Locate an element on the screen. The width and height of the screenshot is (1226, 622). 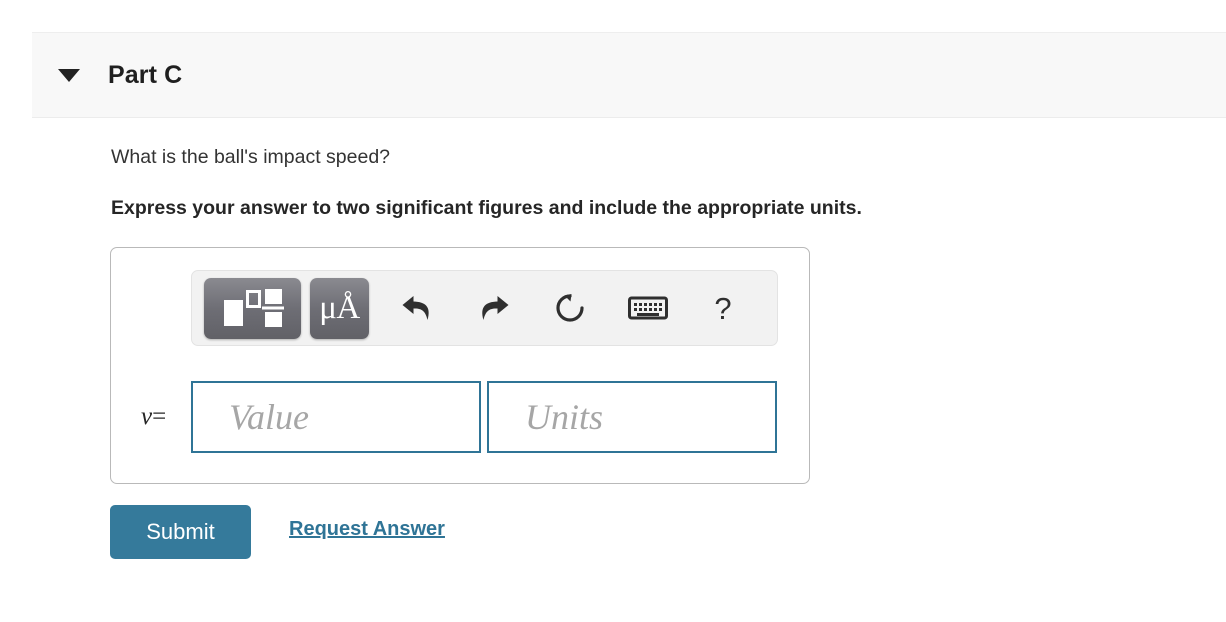
page-title: Part C is located at coordinates (145, 74).